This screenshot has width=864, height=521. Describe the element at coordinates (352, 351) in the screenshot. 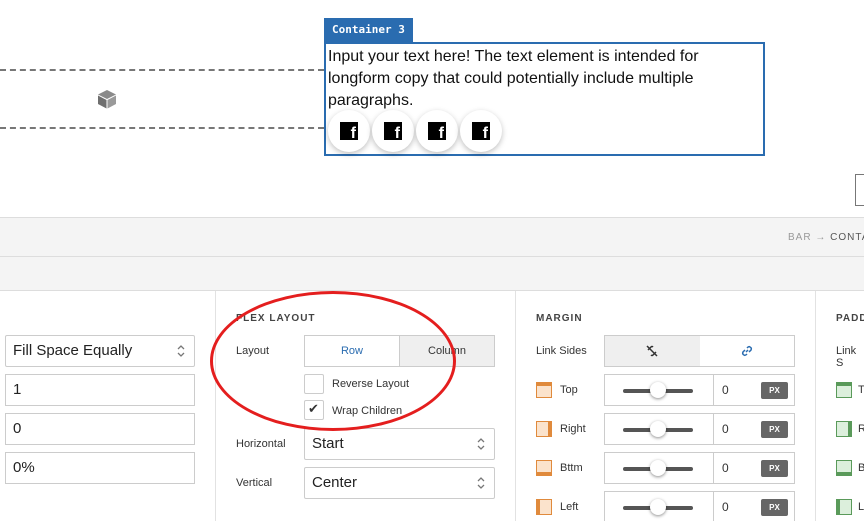

I see `layout-row-button: Row` at that location.